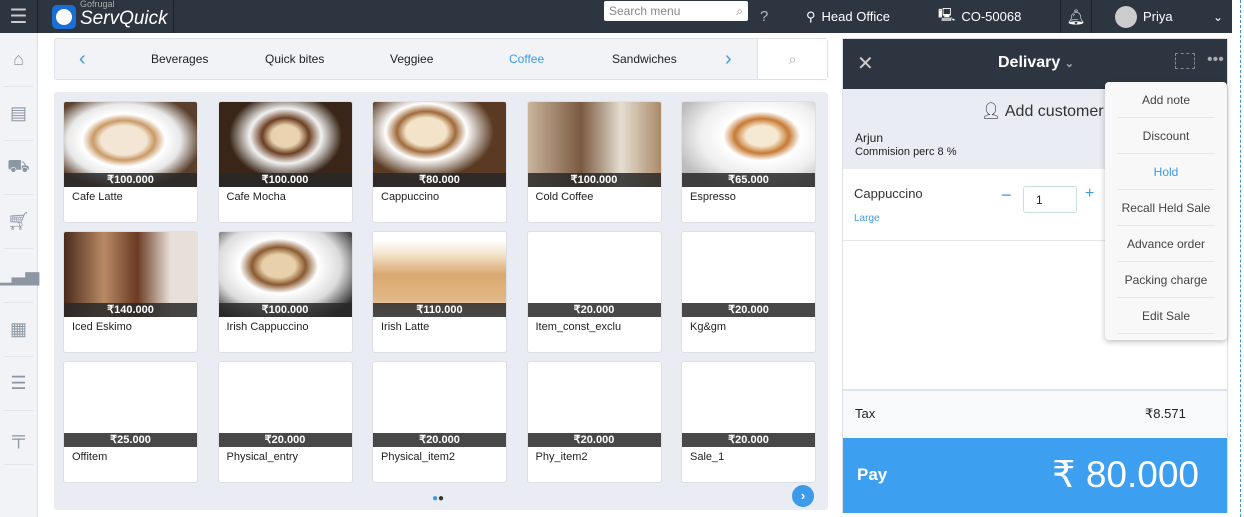  I want to click on order-type-dropdown: Delivary ⌄, so click(1036, 63).